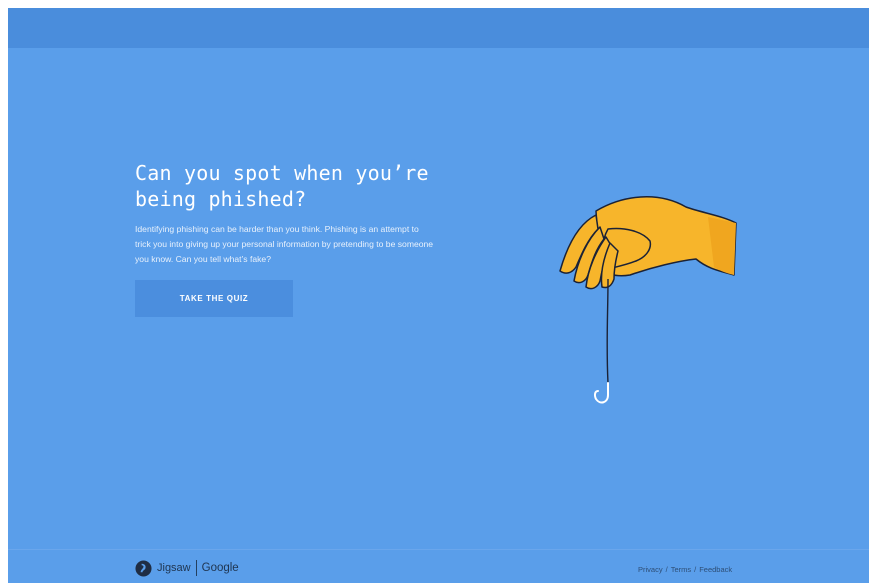  What do you see at coordinates (438, 566) in the screenshot?
I see `footer: Jigsaw Google Privacy / Terms / Feedback` at bounding box center [438, 566].